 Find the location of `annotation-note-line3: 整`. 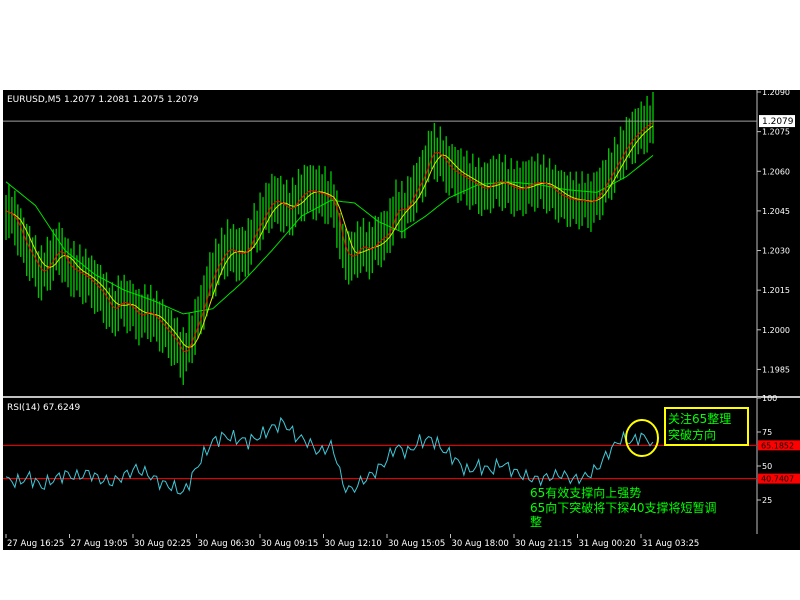

annotation-note-line3: 整 is located at coordinates (536, 521).